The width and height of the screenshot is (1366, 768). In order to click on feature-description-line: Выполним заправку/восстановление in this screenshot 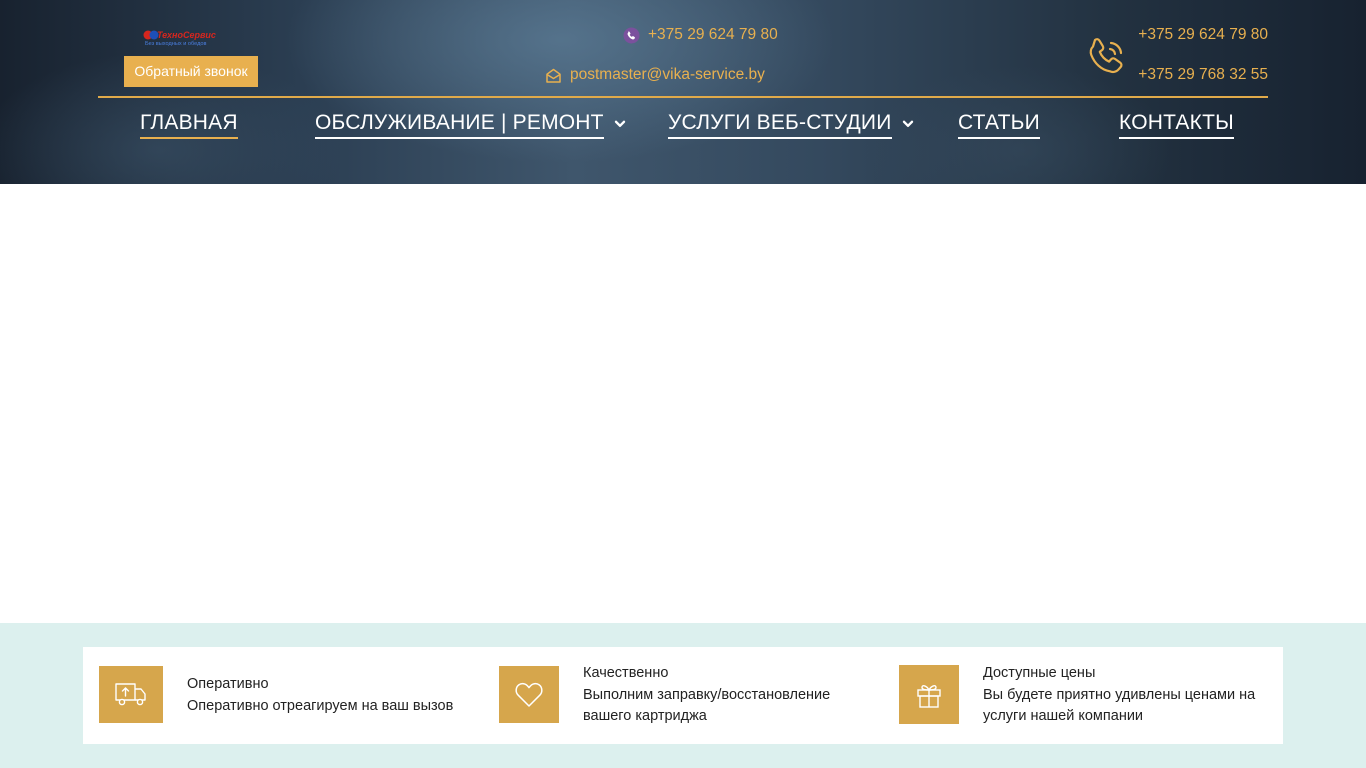, I will do `click(707, 694)`.